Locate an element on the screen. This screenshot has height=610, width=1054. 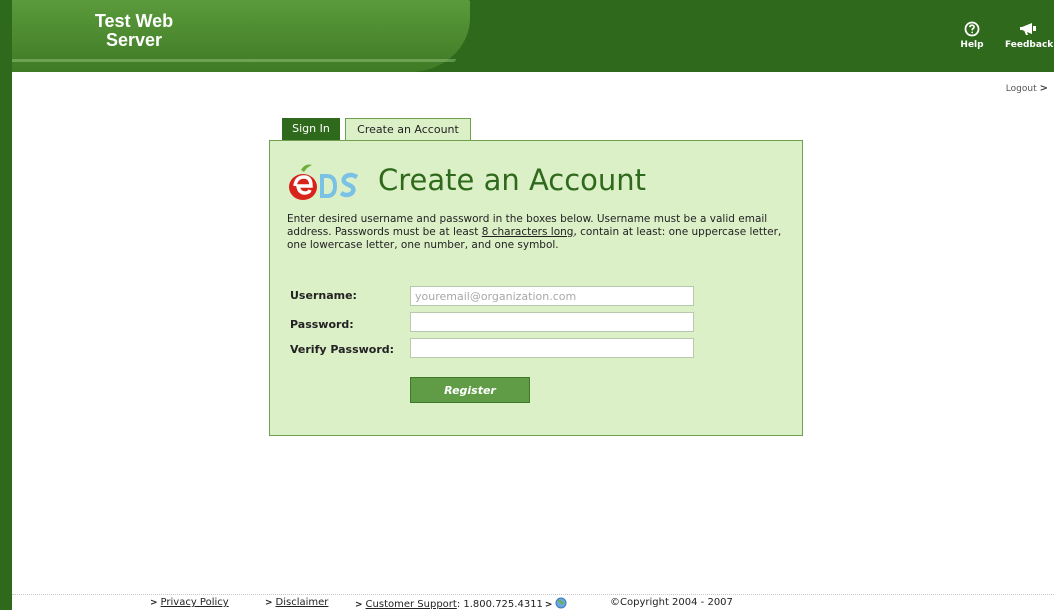
globe-icon is located at coordinates (561, 603).